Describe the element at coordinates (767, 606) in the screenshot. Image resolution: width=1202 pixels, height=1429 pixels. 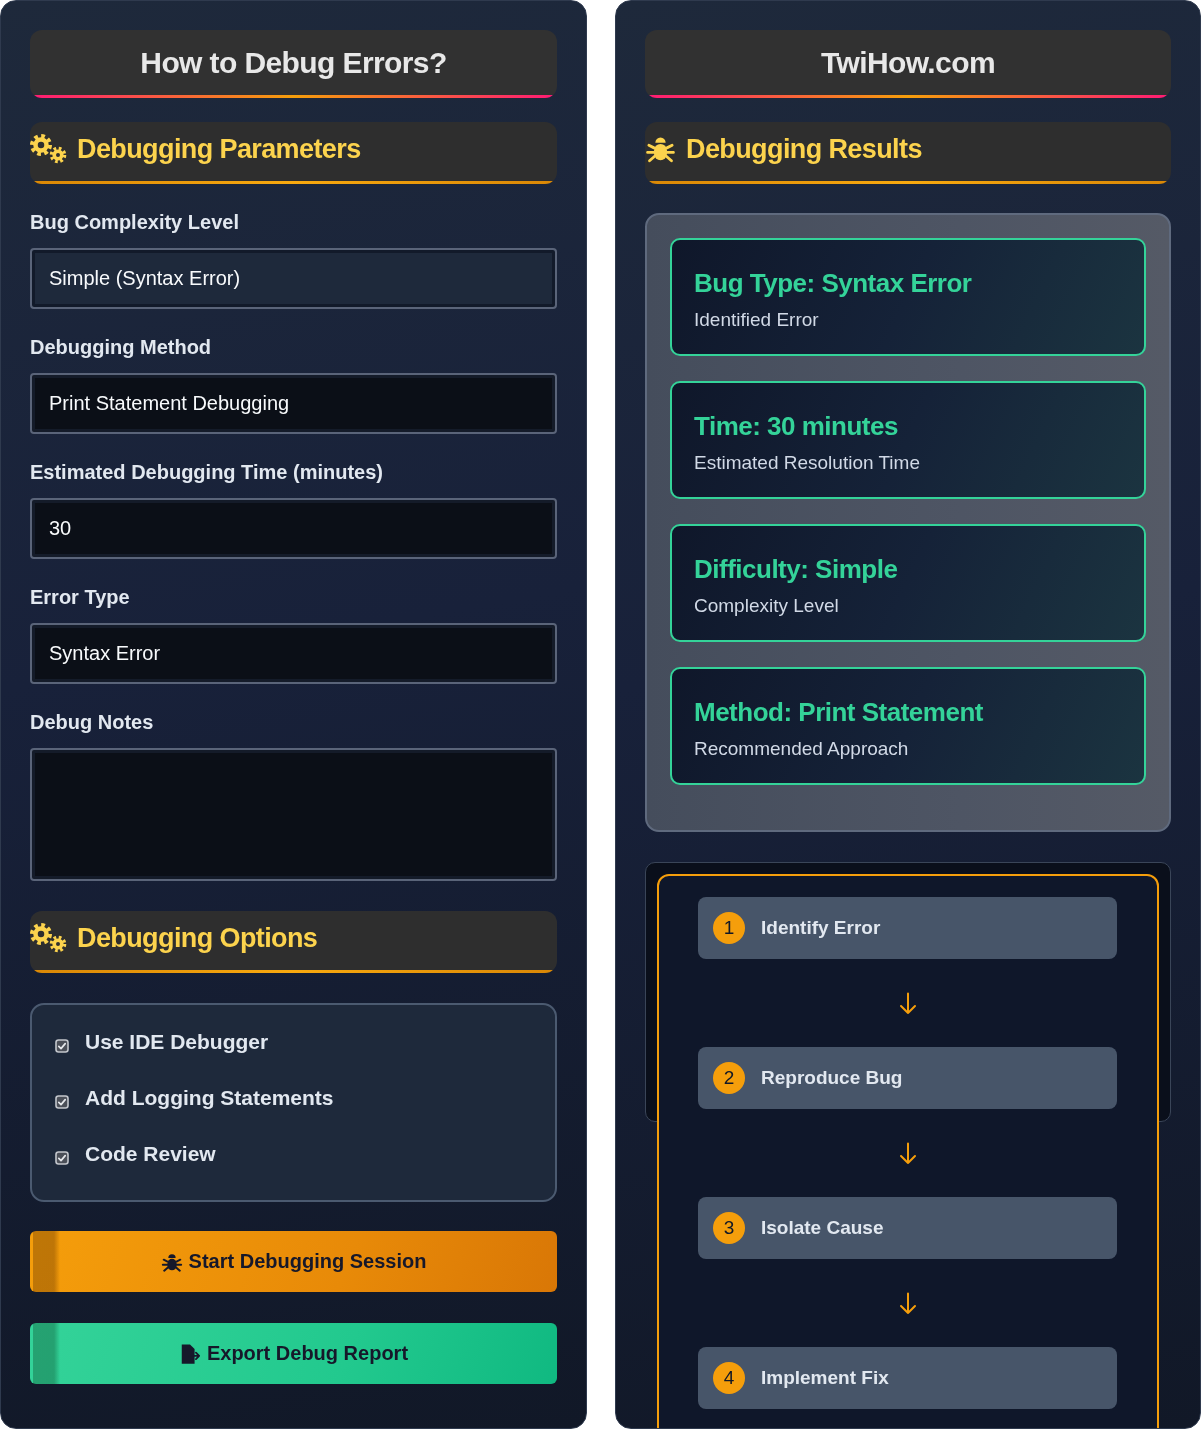
I see `result-subtitle: Complexity Level` at that location.